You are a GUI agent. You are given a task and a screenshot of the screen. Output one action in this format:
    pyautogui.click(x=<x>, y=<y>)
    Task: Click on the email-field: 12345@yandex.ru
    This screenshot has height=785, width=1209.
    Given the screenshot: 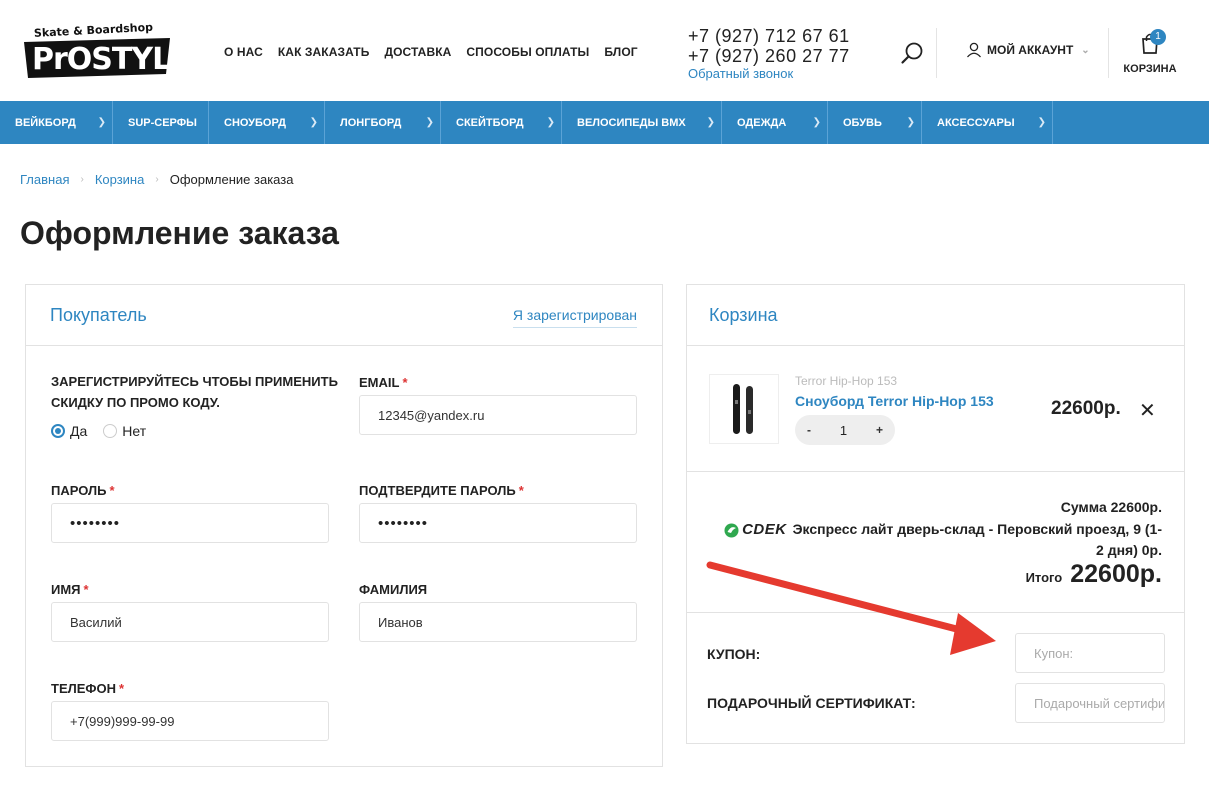 What is the action you would take?
    pyautogui.click(x=498, y=415)
    